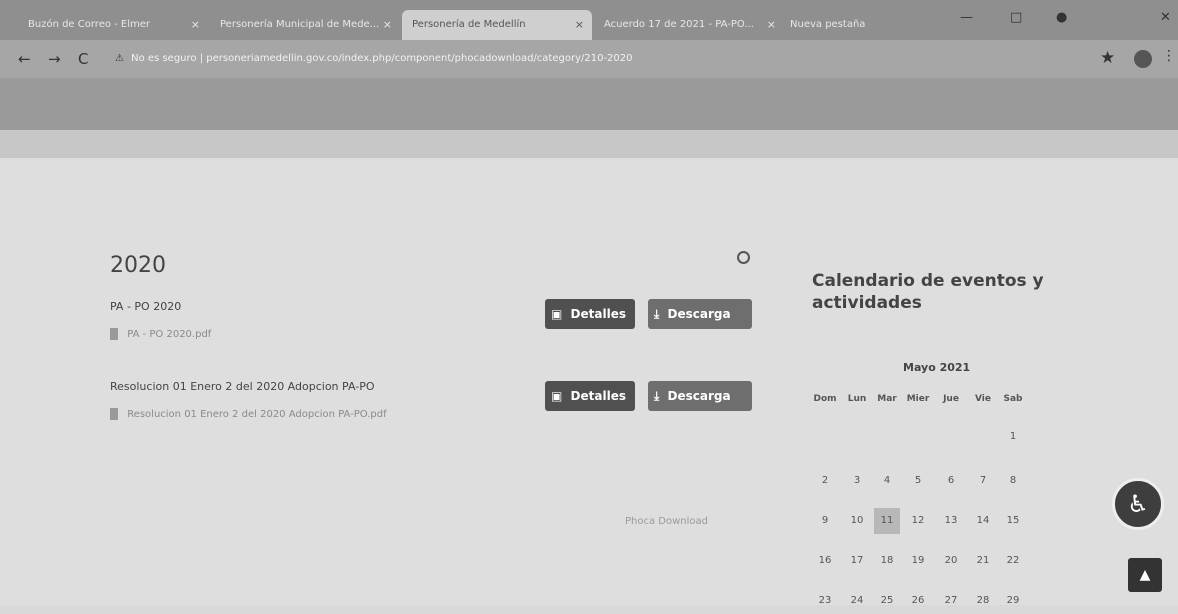 This screenshot has width=1178, height=614. Describe the element at coordinates (1169, 56) in the screenshot. I see `menu-icon: ⋮` at that location.